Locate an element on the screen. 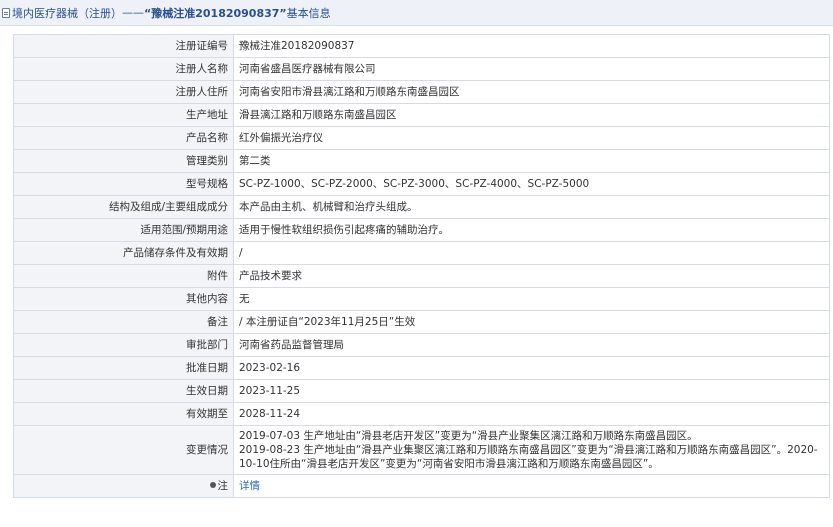 This screenshot has height=527, width=833. table-row: 适用范围/预期用途 适用于慢性软组织损伤引起疼痛的辅助治疗。 is located at coordinates (421, 230).